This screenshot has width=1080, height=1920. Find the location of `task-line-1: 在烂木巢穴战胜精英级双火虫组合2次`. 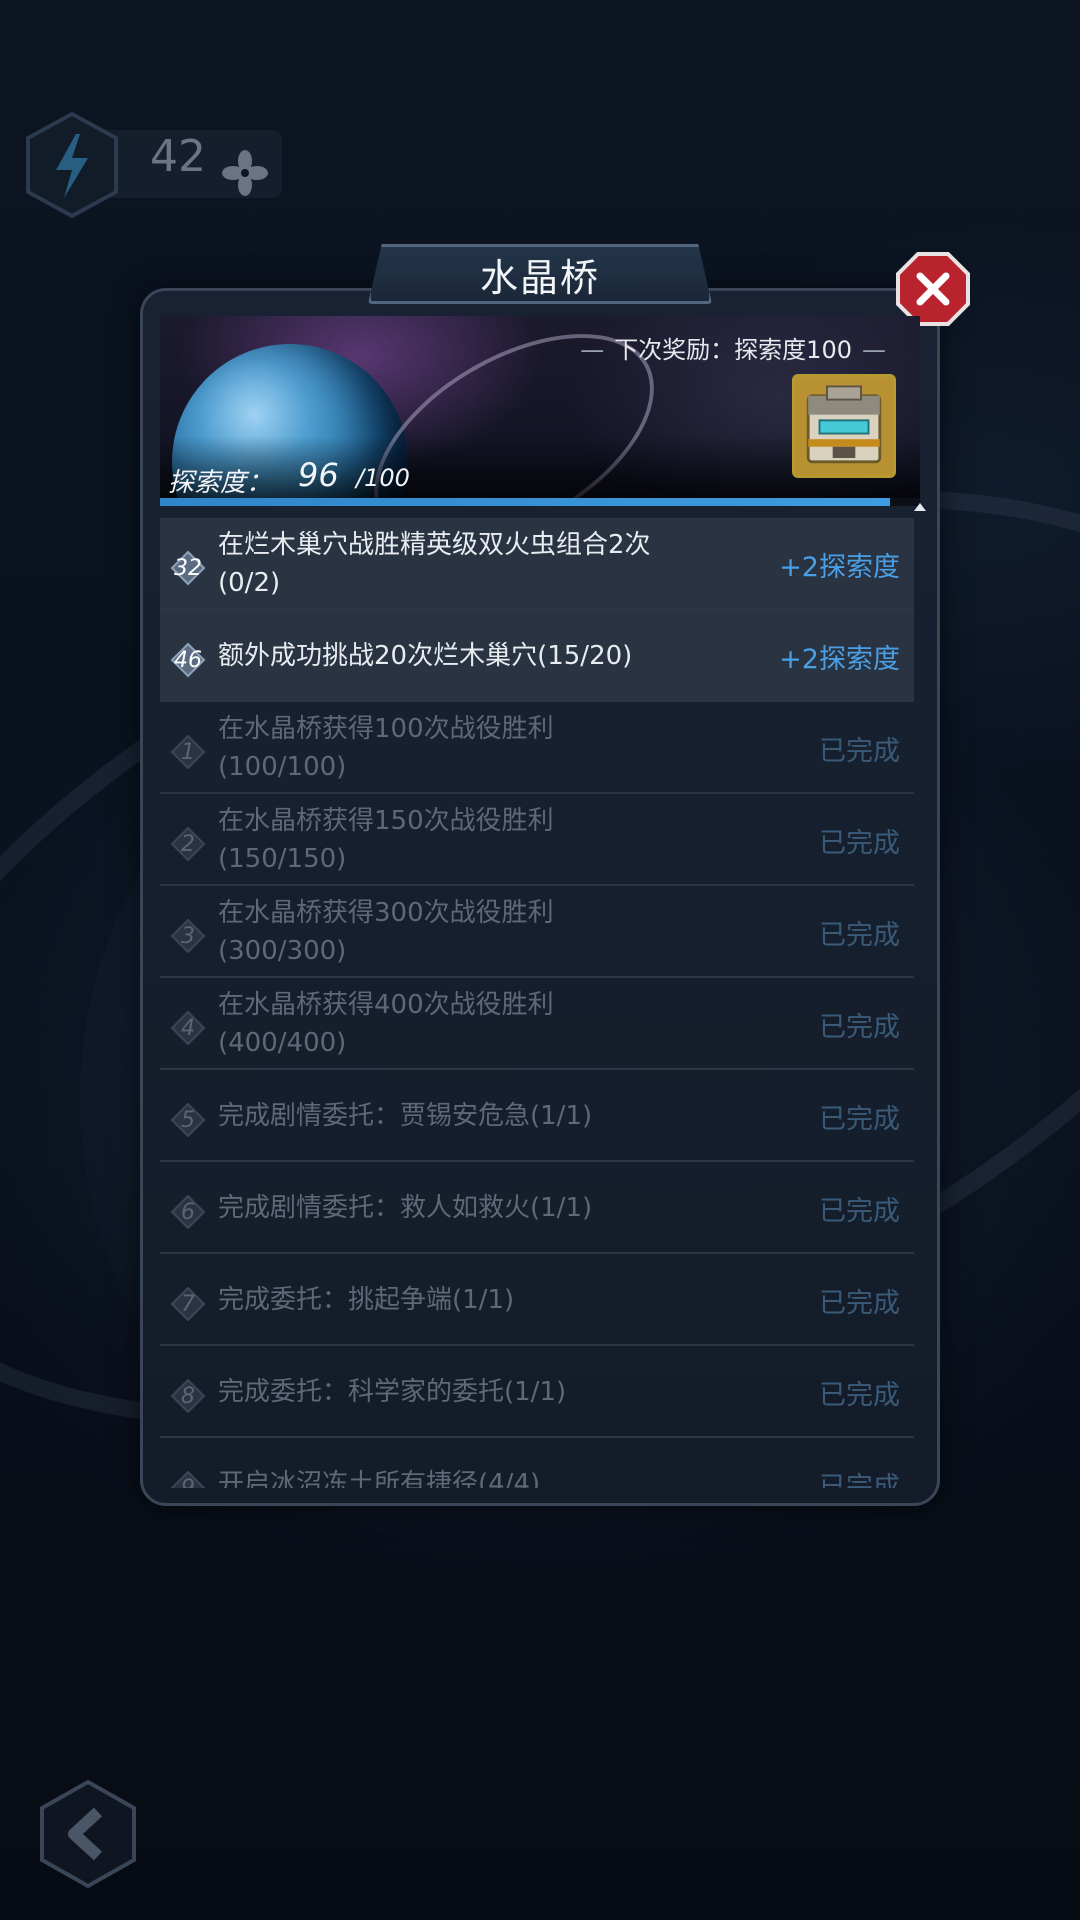

task-line-1: 在烂木巢穴战胜精英级双火虫组合2次 is located at coordinates (434, 545).